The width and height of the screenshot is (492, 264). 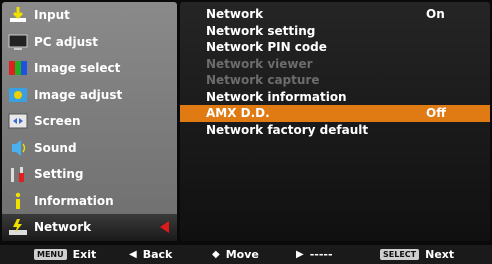 What do you see at coordinates (18, 148) in the screenshot?
I see `sound-icon` at bounding box center [18, 148].